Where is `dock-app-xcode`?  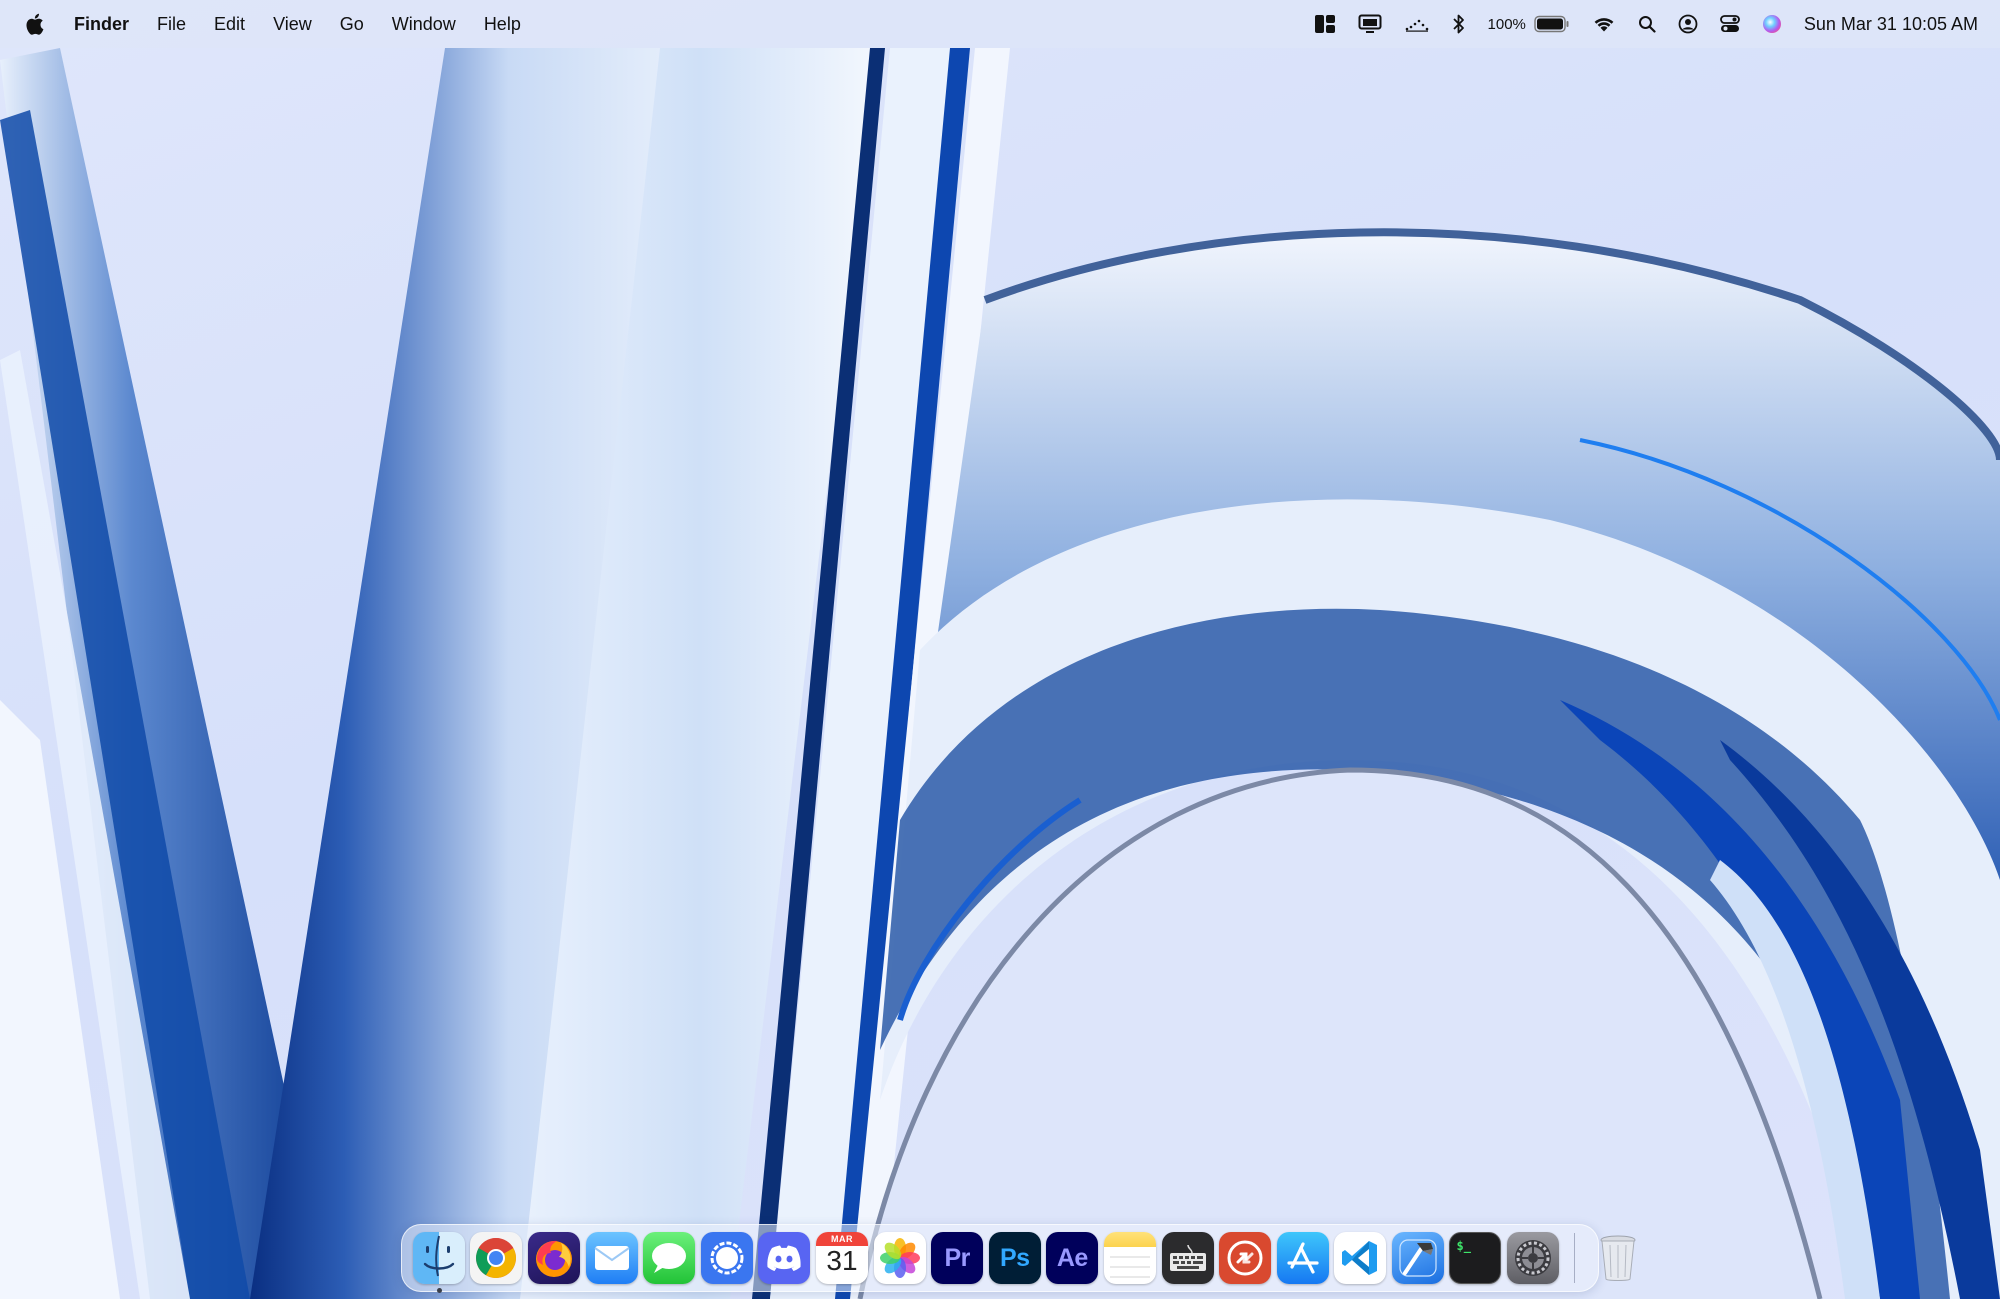
dock-app-xcode is located at coordinates (1417, 1258).